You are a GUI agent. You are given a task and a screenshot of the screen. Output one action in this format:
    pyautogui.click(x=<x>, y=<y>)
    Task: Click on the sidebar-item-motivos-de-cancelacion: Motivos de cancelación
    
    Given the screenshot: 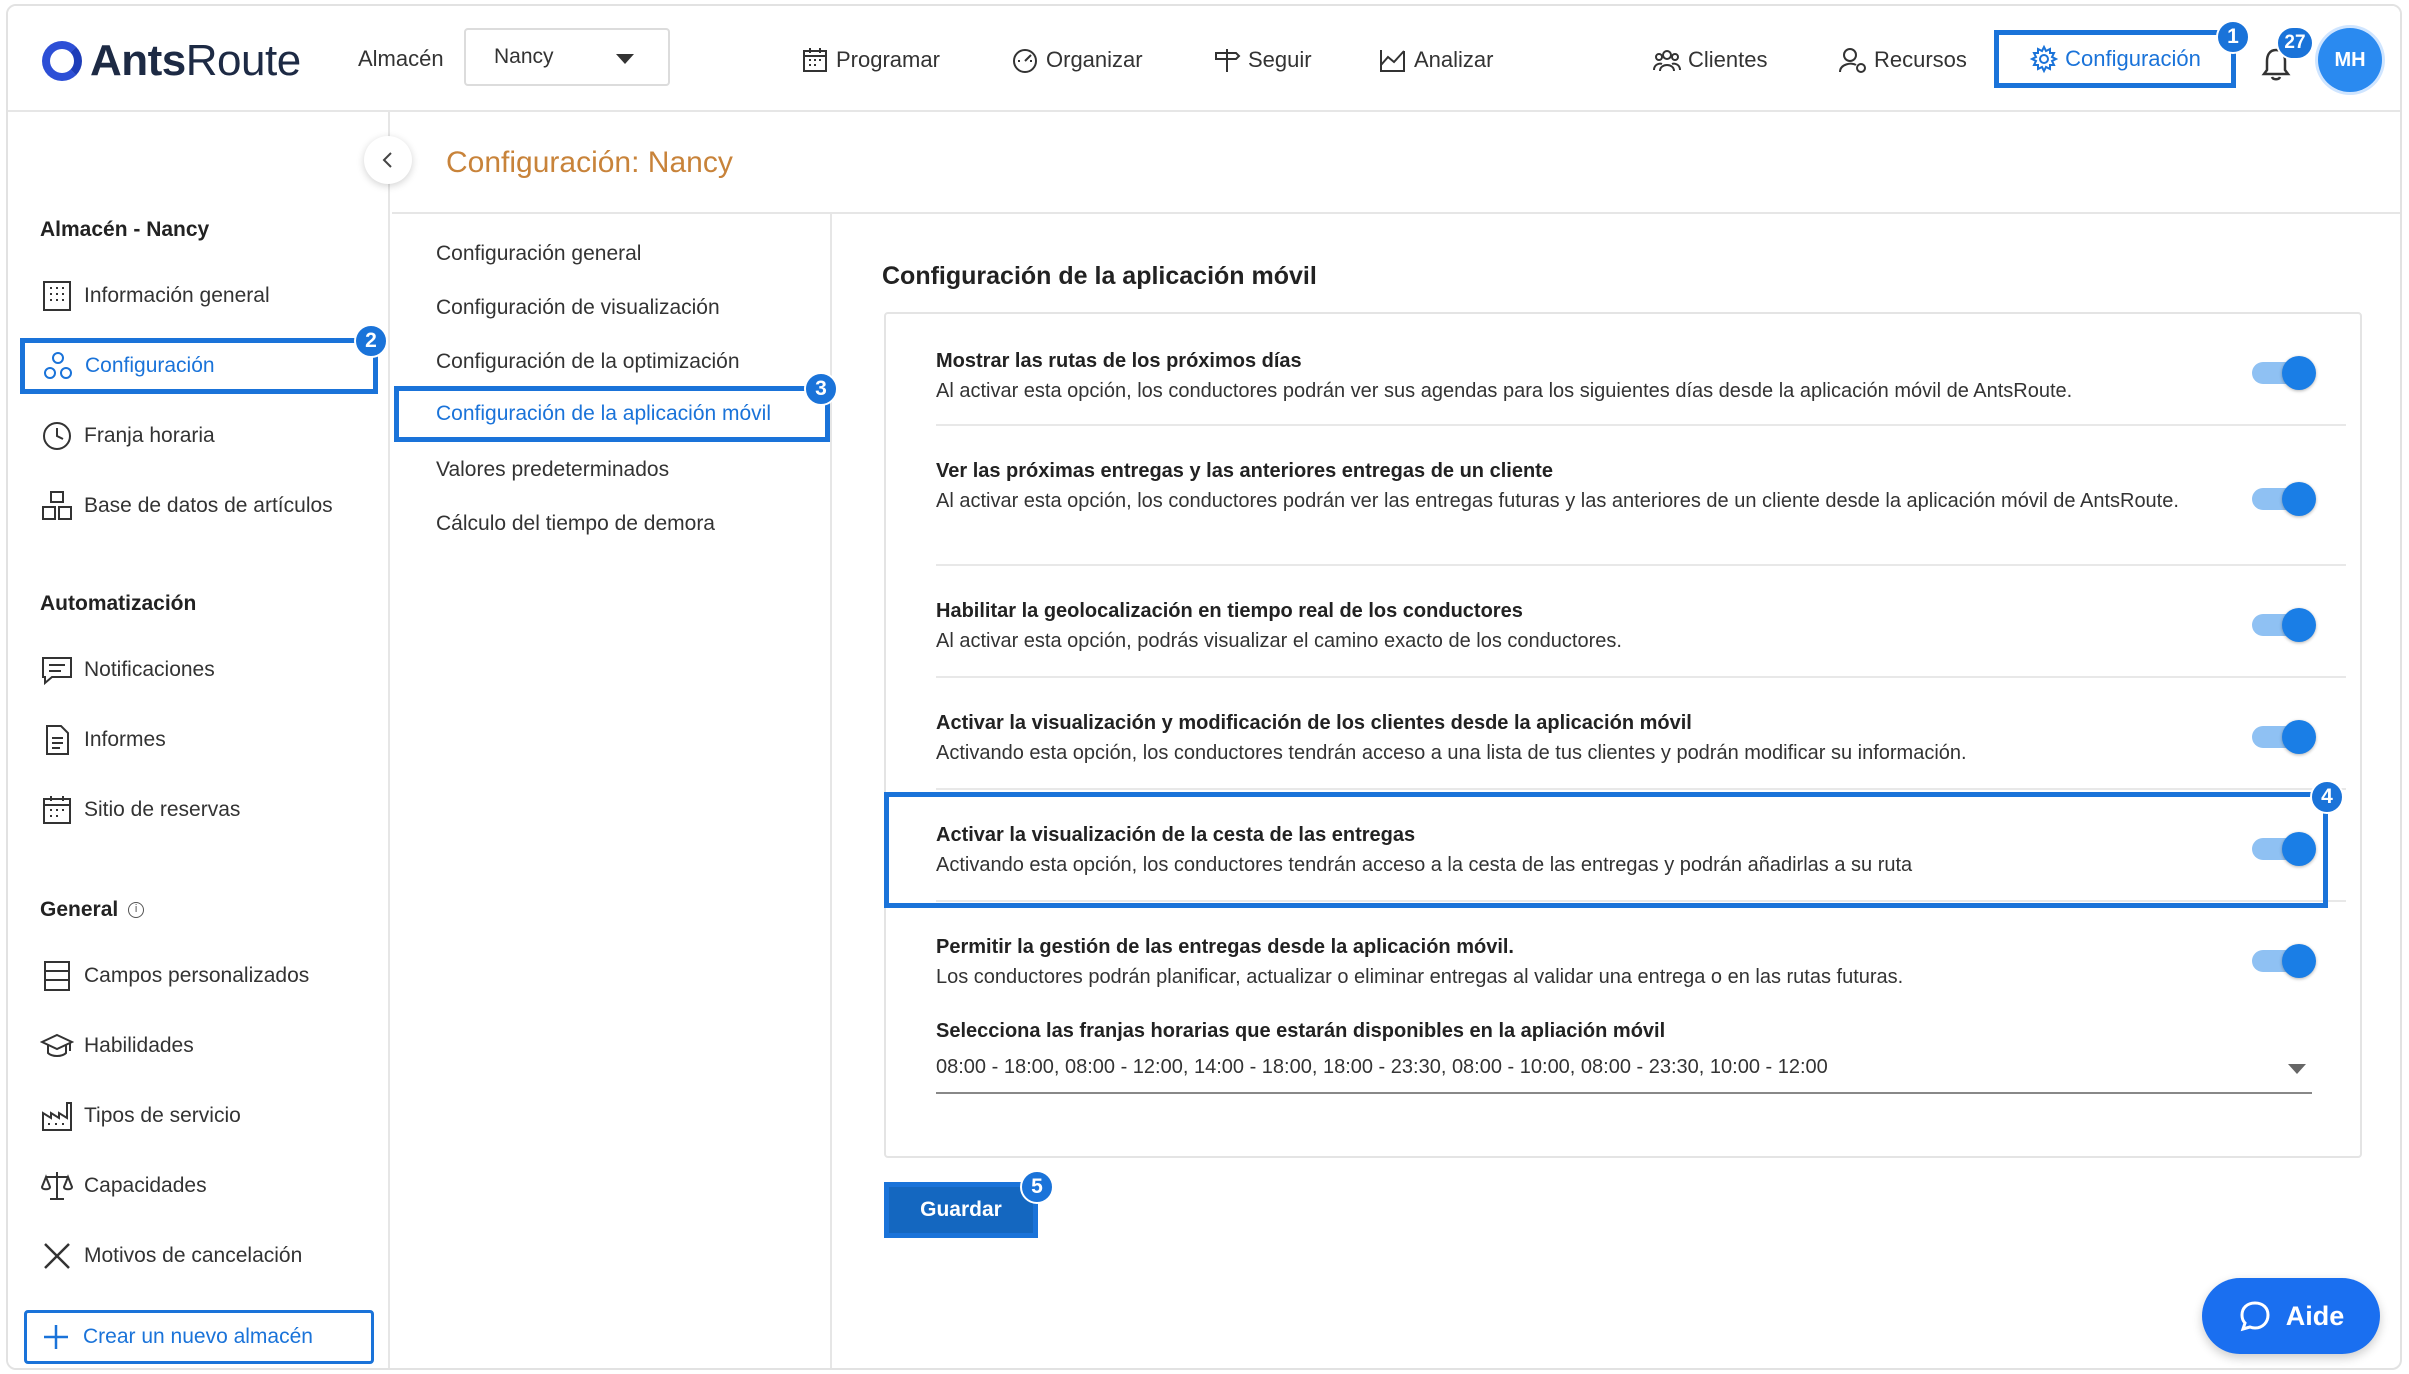 What is the action you would take?
    pyautogui.click(x=171, y=1256)
    